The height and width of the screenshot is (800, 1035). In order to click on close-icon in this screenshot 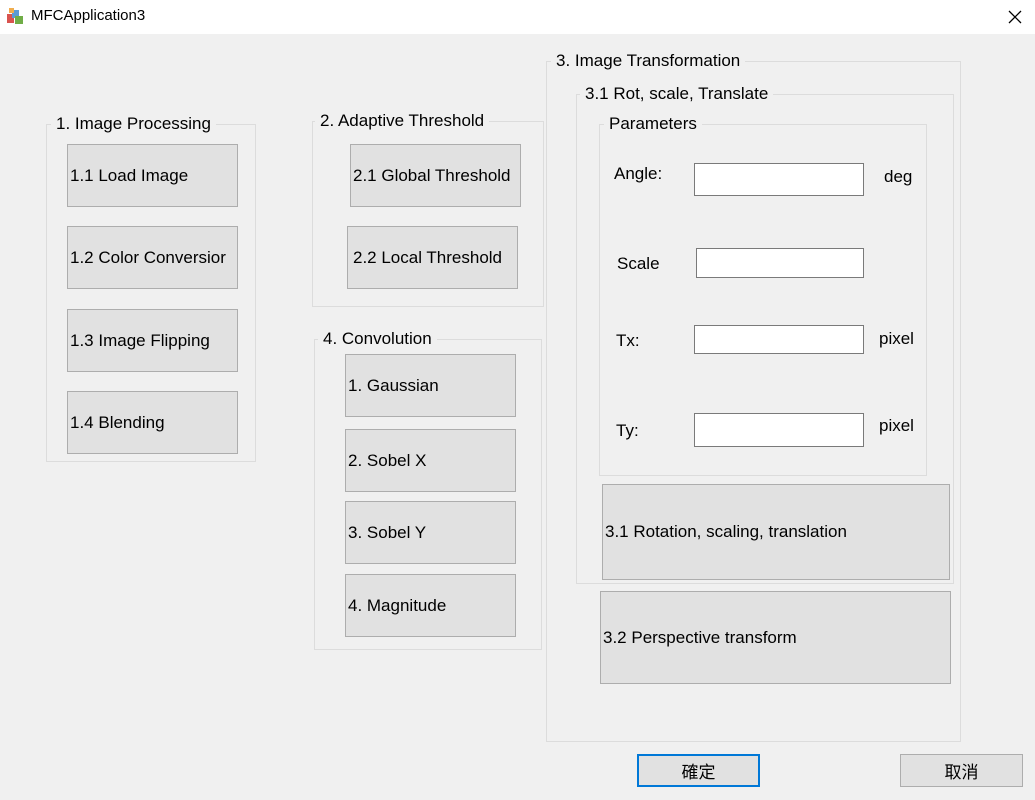, I will do `click(1015, 17)`.